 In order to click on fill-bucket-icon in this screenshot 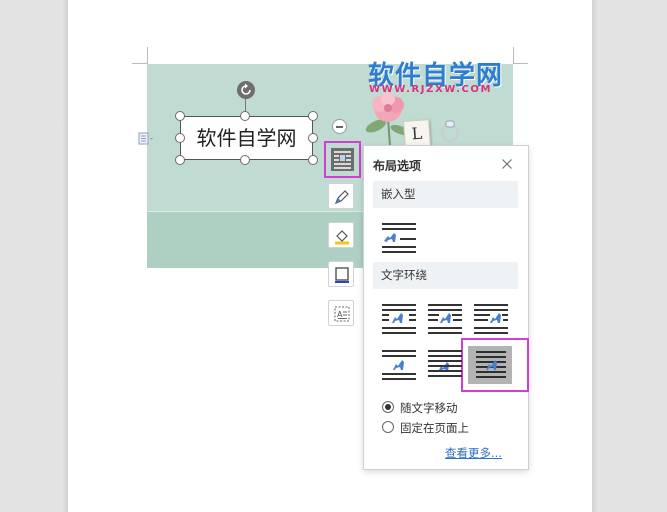, I will do `click(342, 237)`.